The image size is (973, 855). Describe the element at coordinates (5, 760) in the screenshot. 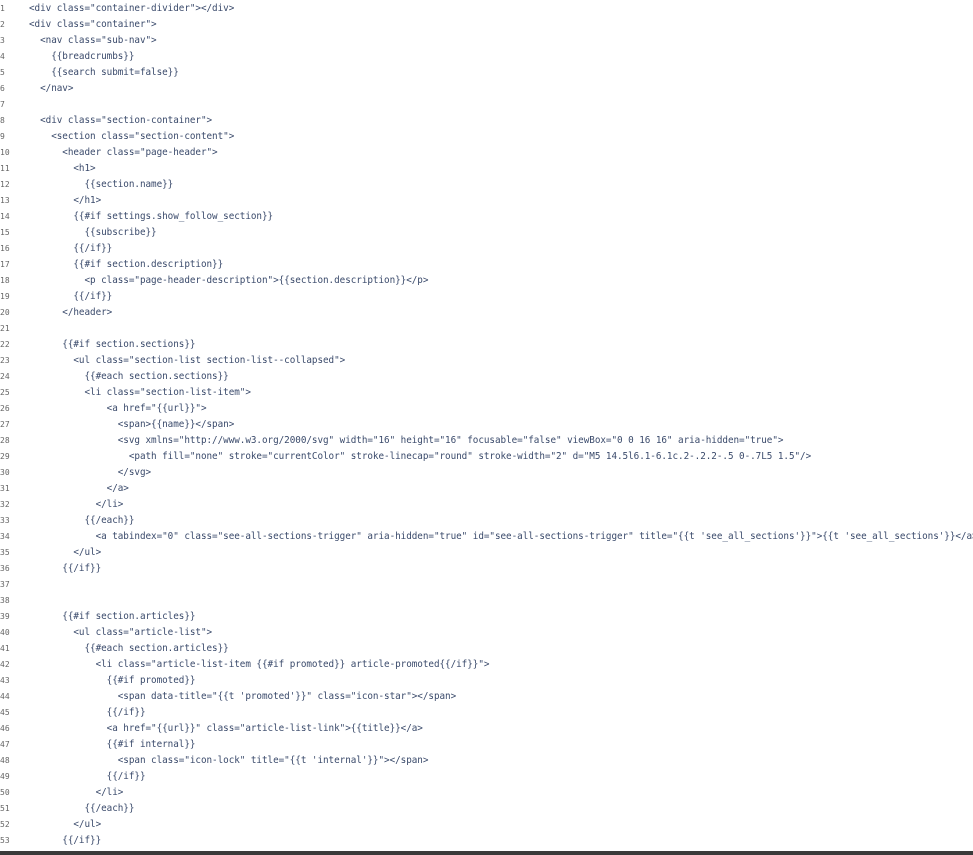

I see `line-number: 48` at that location.